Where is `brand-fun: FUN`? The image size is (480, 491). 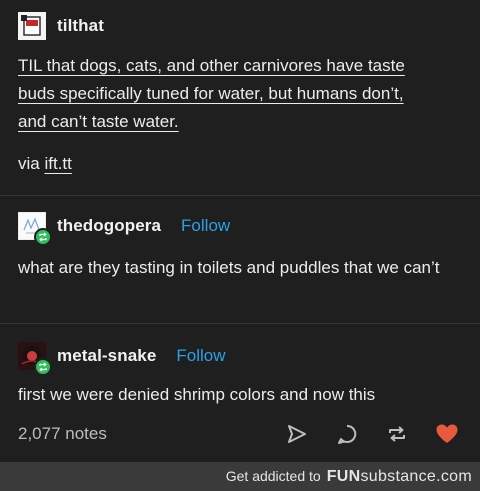
brand-fun: FUN is located at coordinates (343, 476).